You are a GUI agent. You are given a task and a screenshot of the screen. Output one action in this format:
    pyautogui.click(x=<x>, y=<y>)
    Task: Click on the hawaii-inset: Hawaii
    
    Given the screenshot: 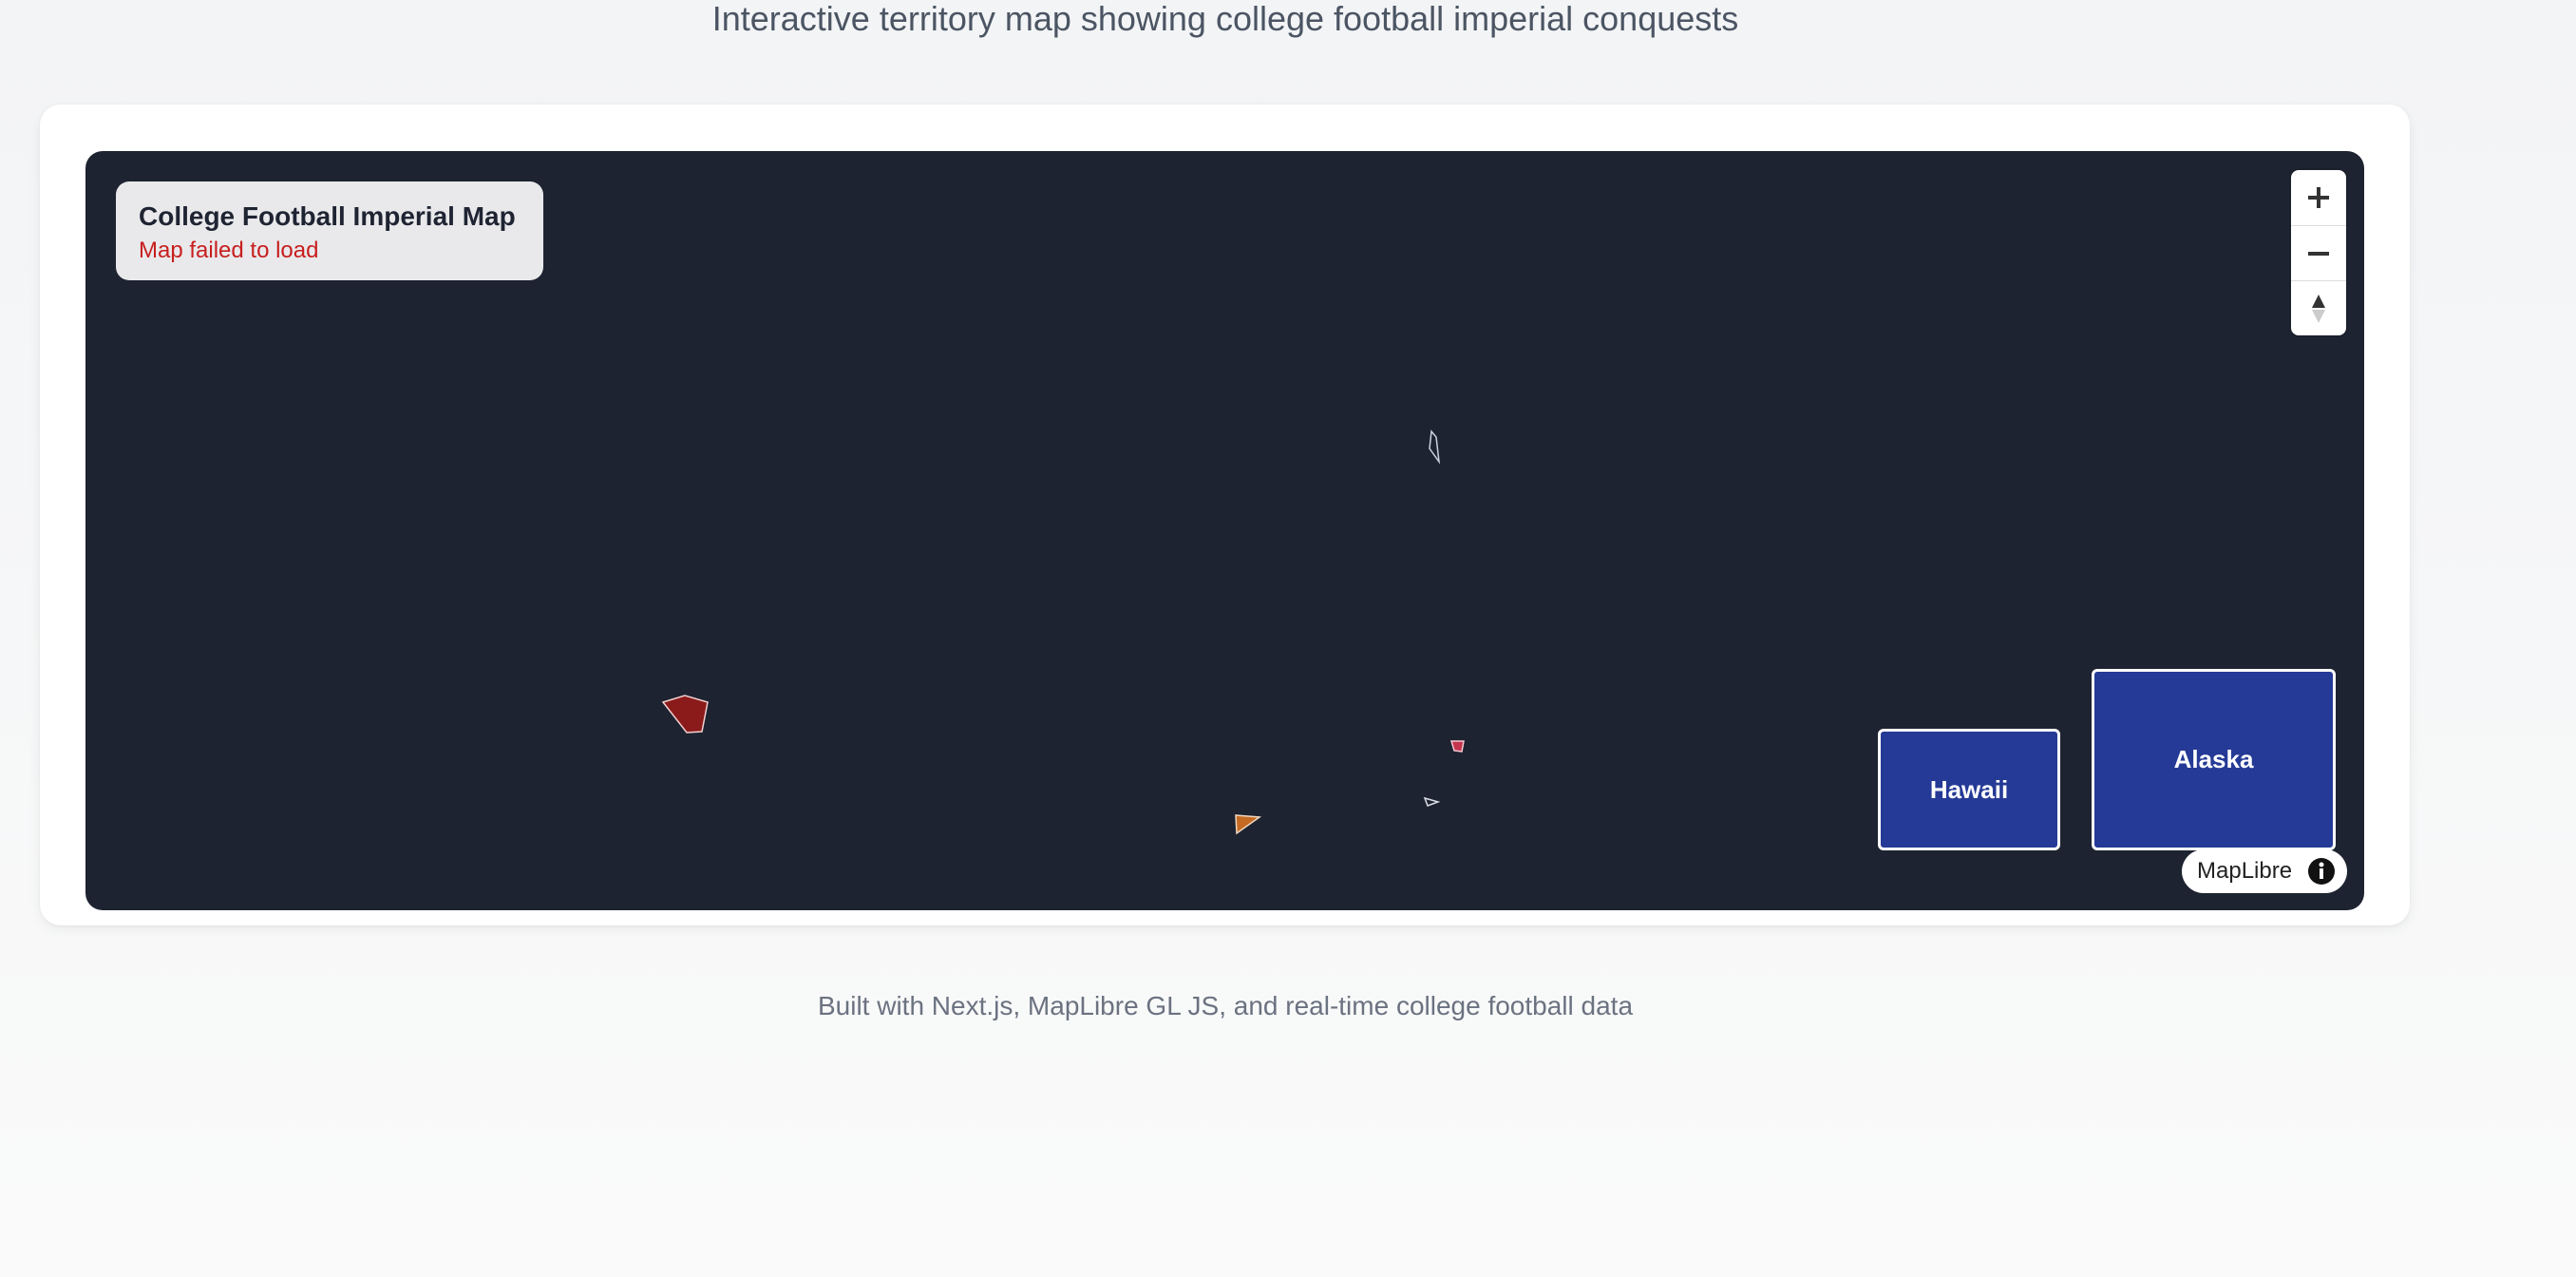 What is the action you would take?
    pyautogui.click(x=1969, y=789)
    